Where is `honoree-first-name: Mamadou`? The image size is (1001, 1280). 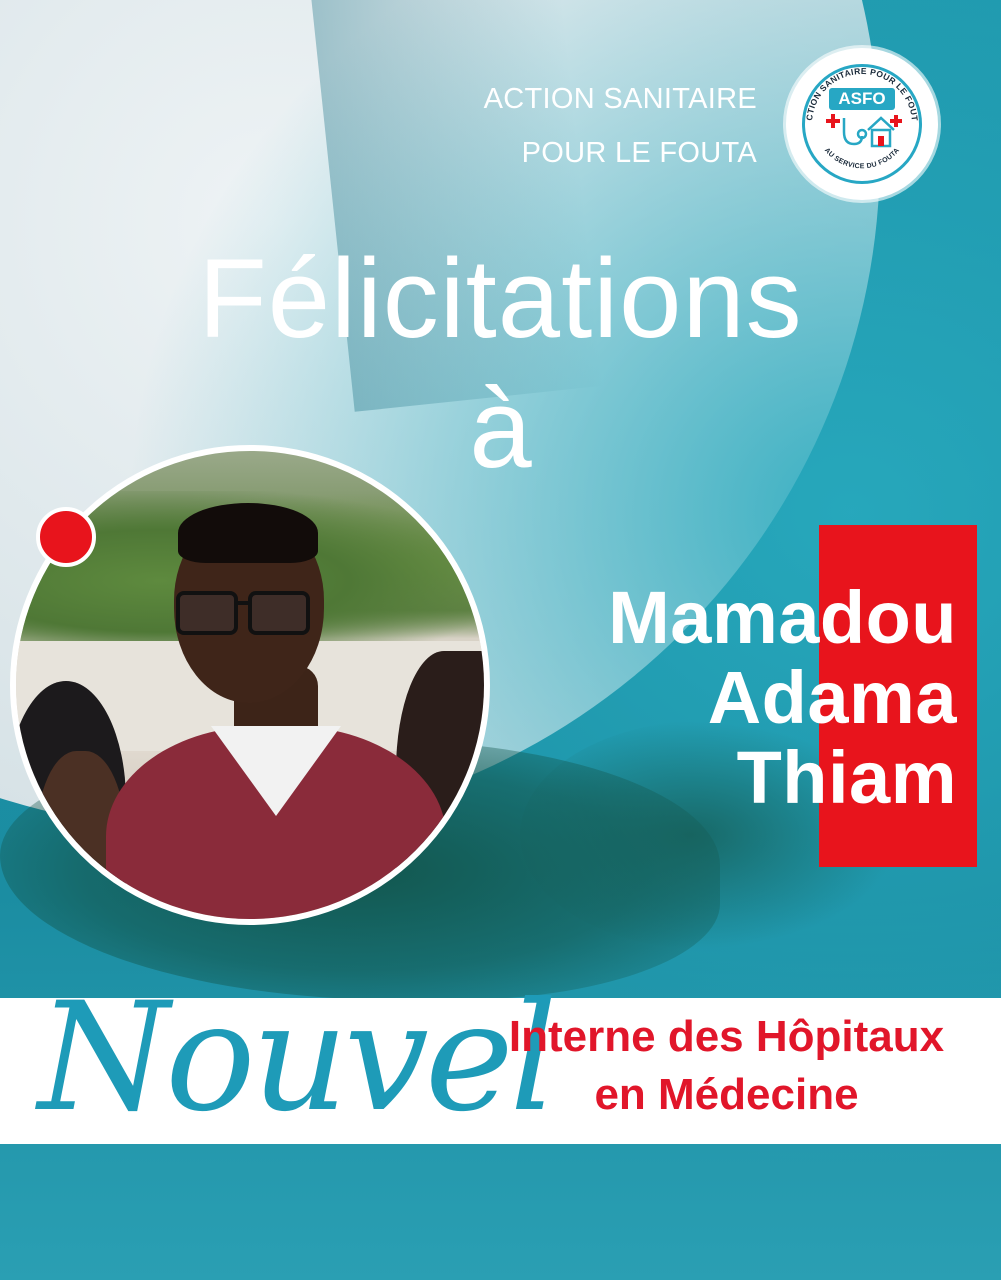 honoree-first-name: Mamadou is located at coordinates (782, 617).